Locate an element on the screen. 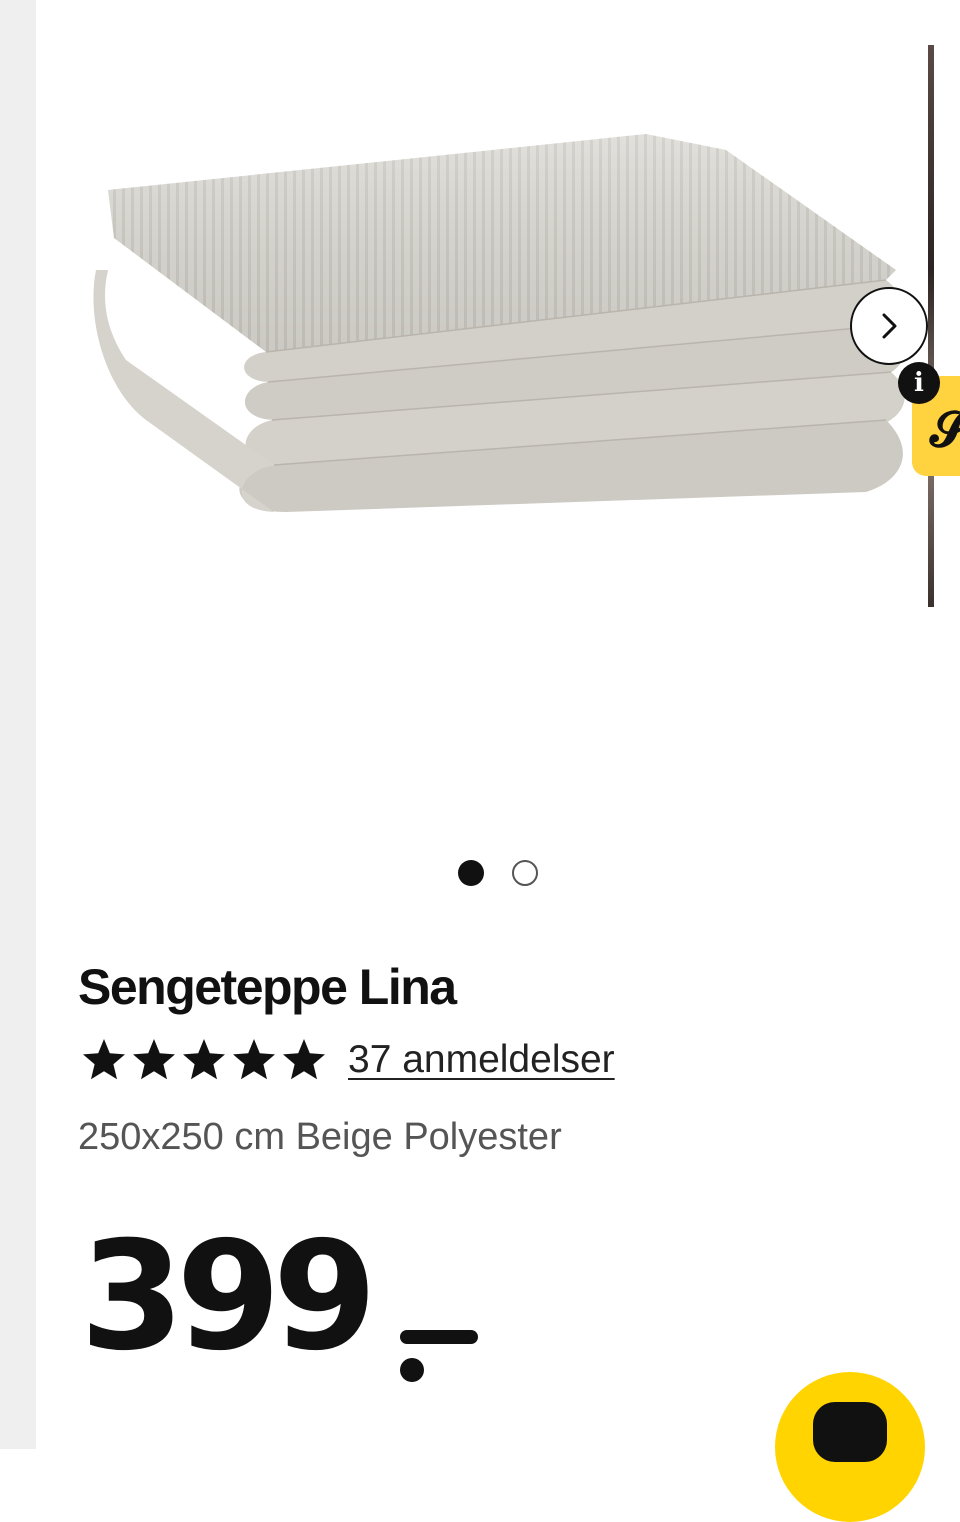  rating-row: 37 anmeldelser is located at coordinates (347, 1060).